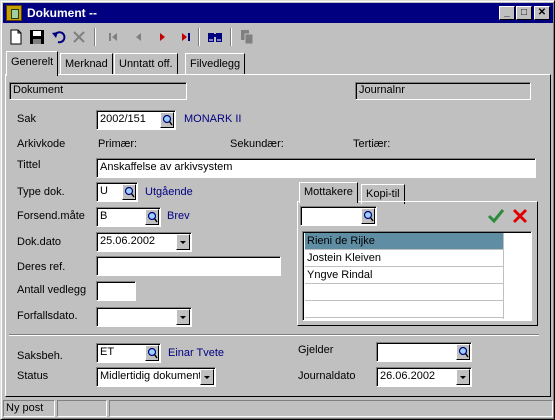 This screenshot has width=555, height=420. I want to click on dokument-header: Dokument, so click(98, 91).